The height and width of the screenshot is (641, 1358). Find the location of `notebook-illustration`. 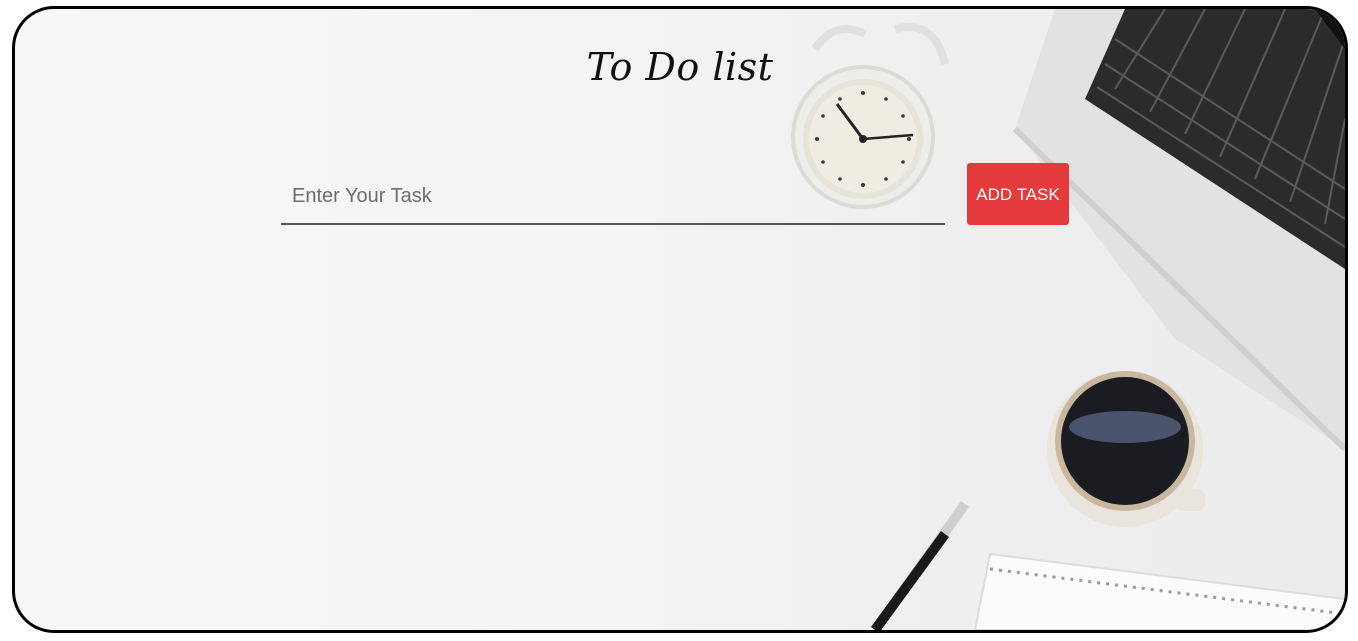

notebook-illustration is located at coordinates (1159, 591).